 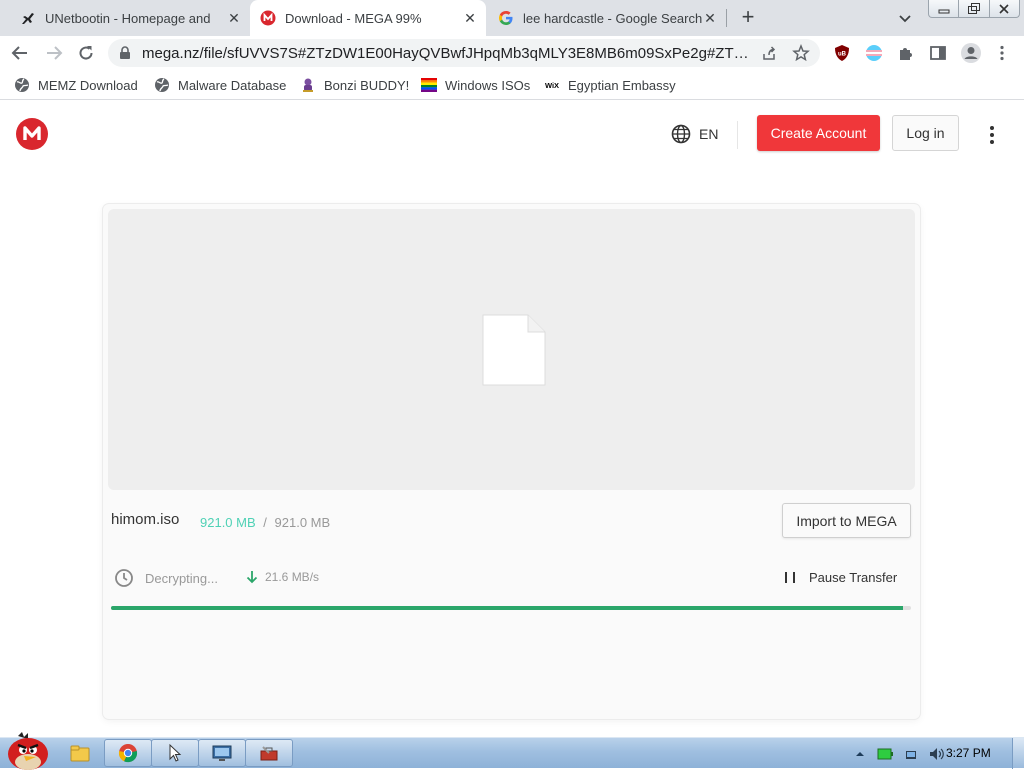 What do you see at coordinates (818, 133) in the screenshot?
I see `create-account-button: Create Account` at bounding box center [818, 133].